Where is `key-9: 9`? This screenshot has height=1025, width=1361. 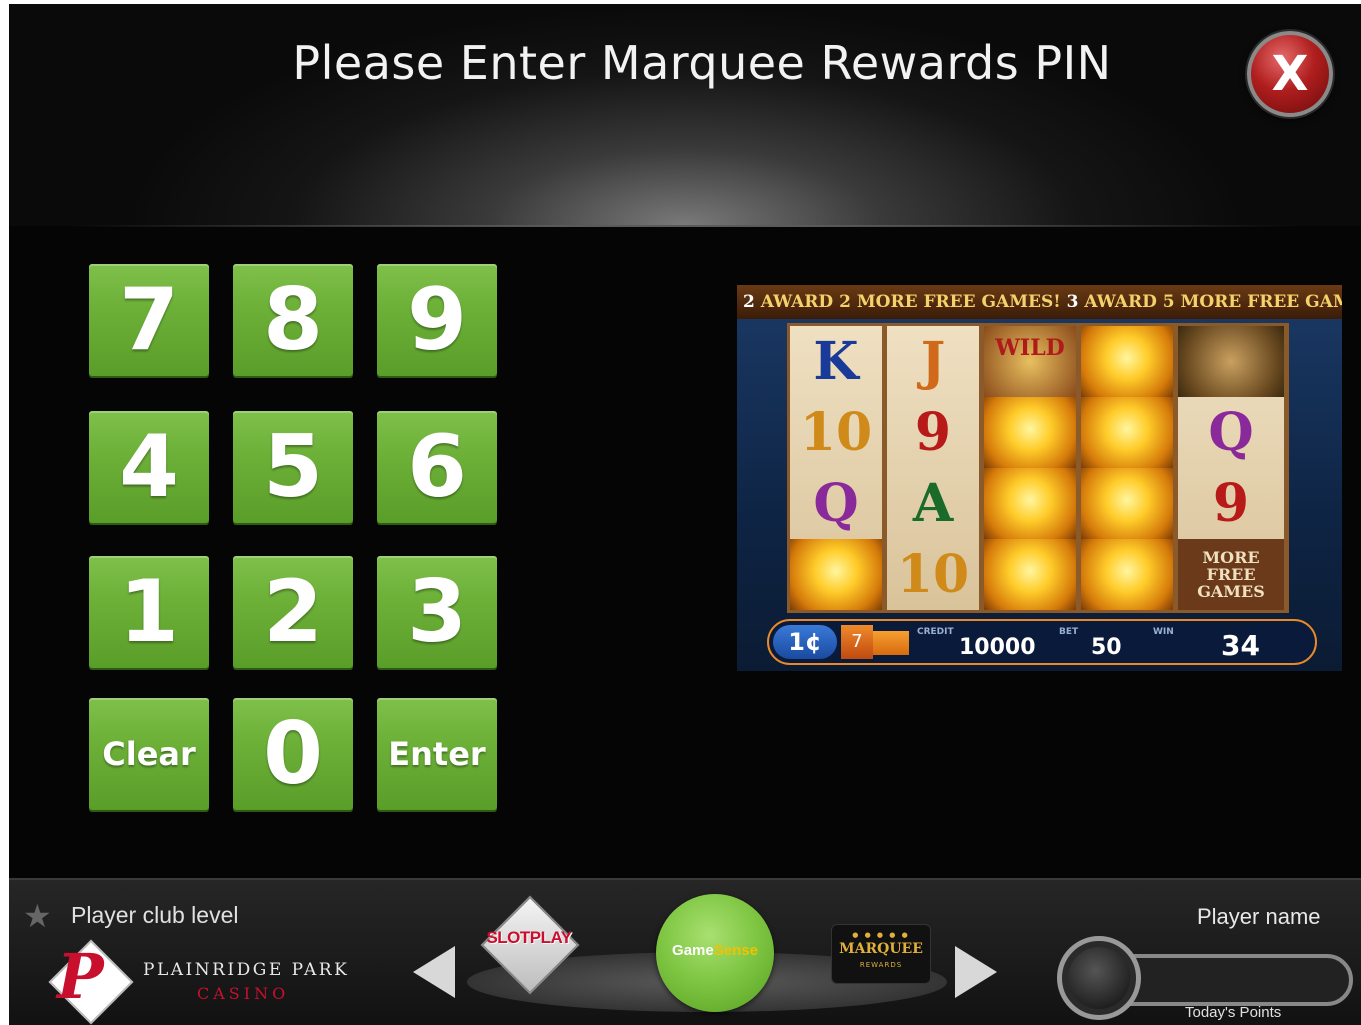
key-9: 9 is located at coordinates (437, 320).